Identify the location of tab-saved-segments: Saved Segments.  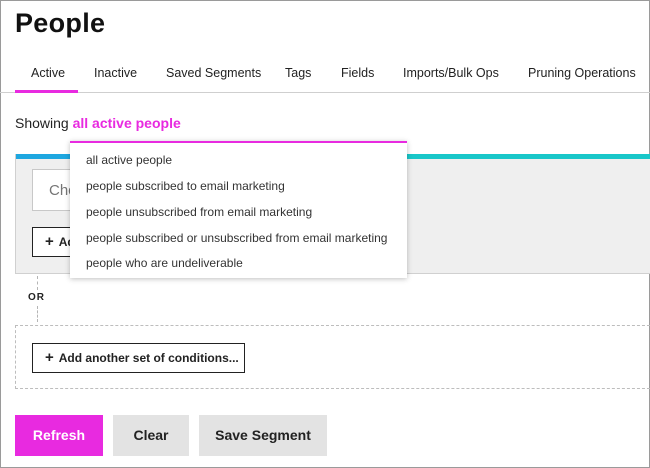
(213, 73).